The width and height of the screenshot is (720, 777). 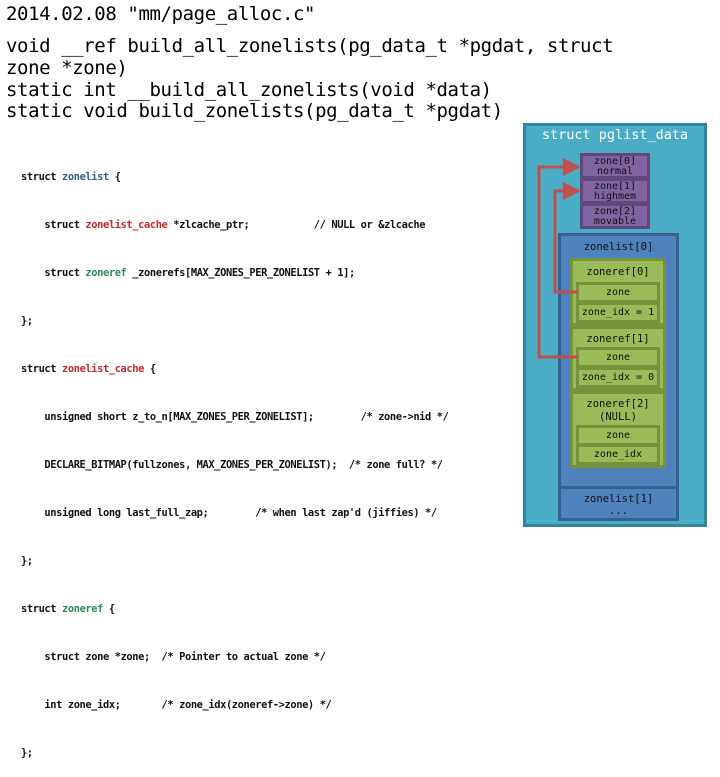 I want to click on zoneref-1-idx-field: zone_idx = 0, so click(x=618, y=377).